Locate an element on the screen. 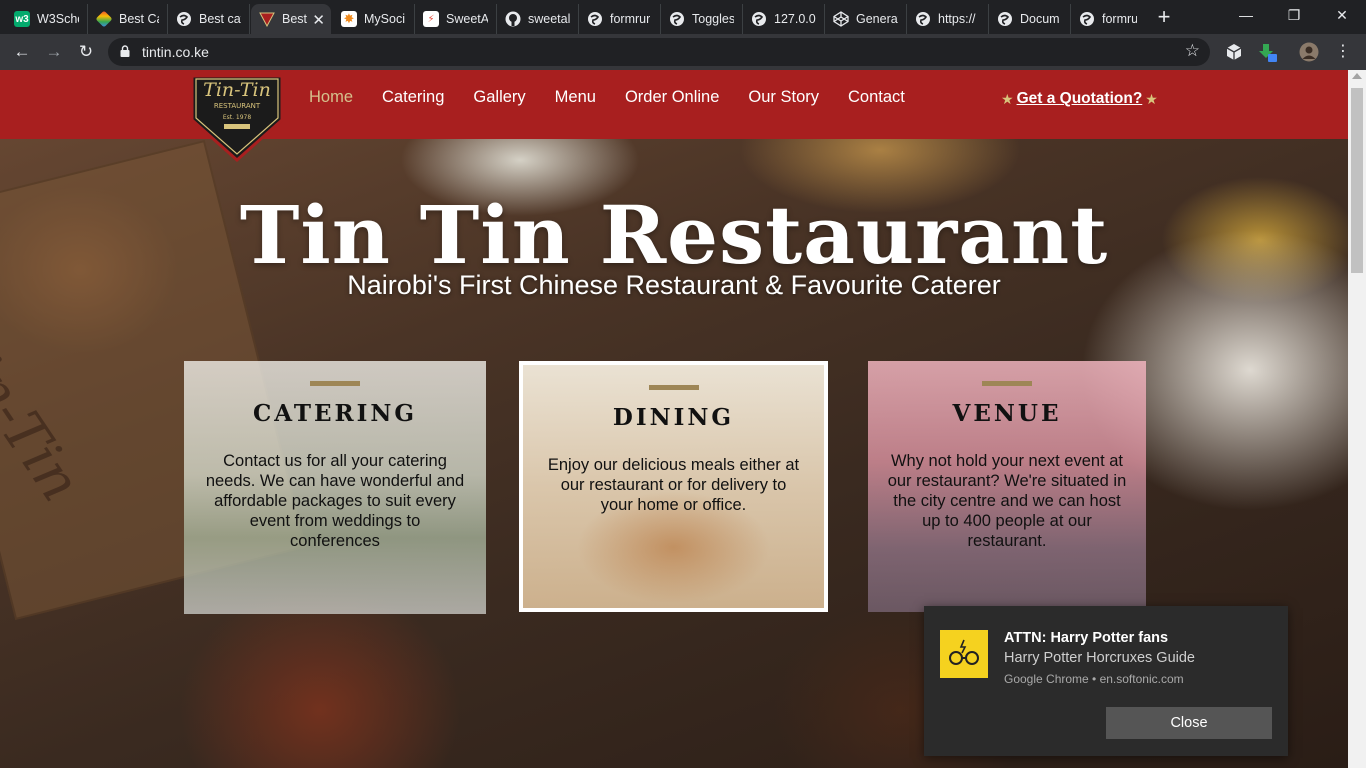  tab-github: sweetal is located at coordinates (538, 19).